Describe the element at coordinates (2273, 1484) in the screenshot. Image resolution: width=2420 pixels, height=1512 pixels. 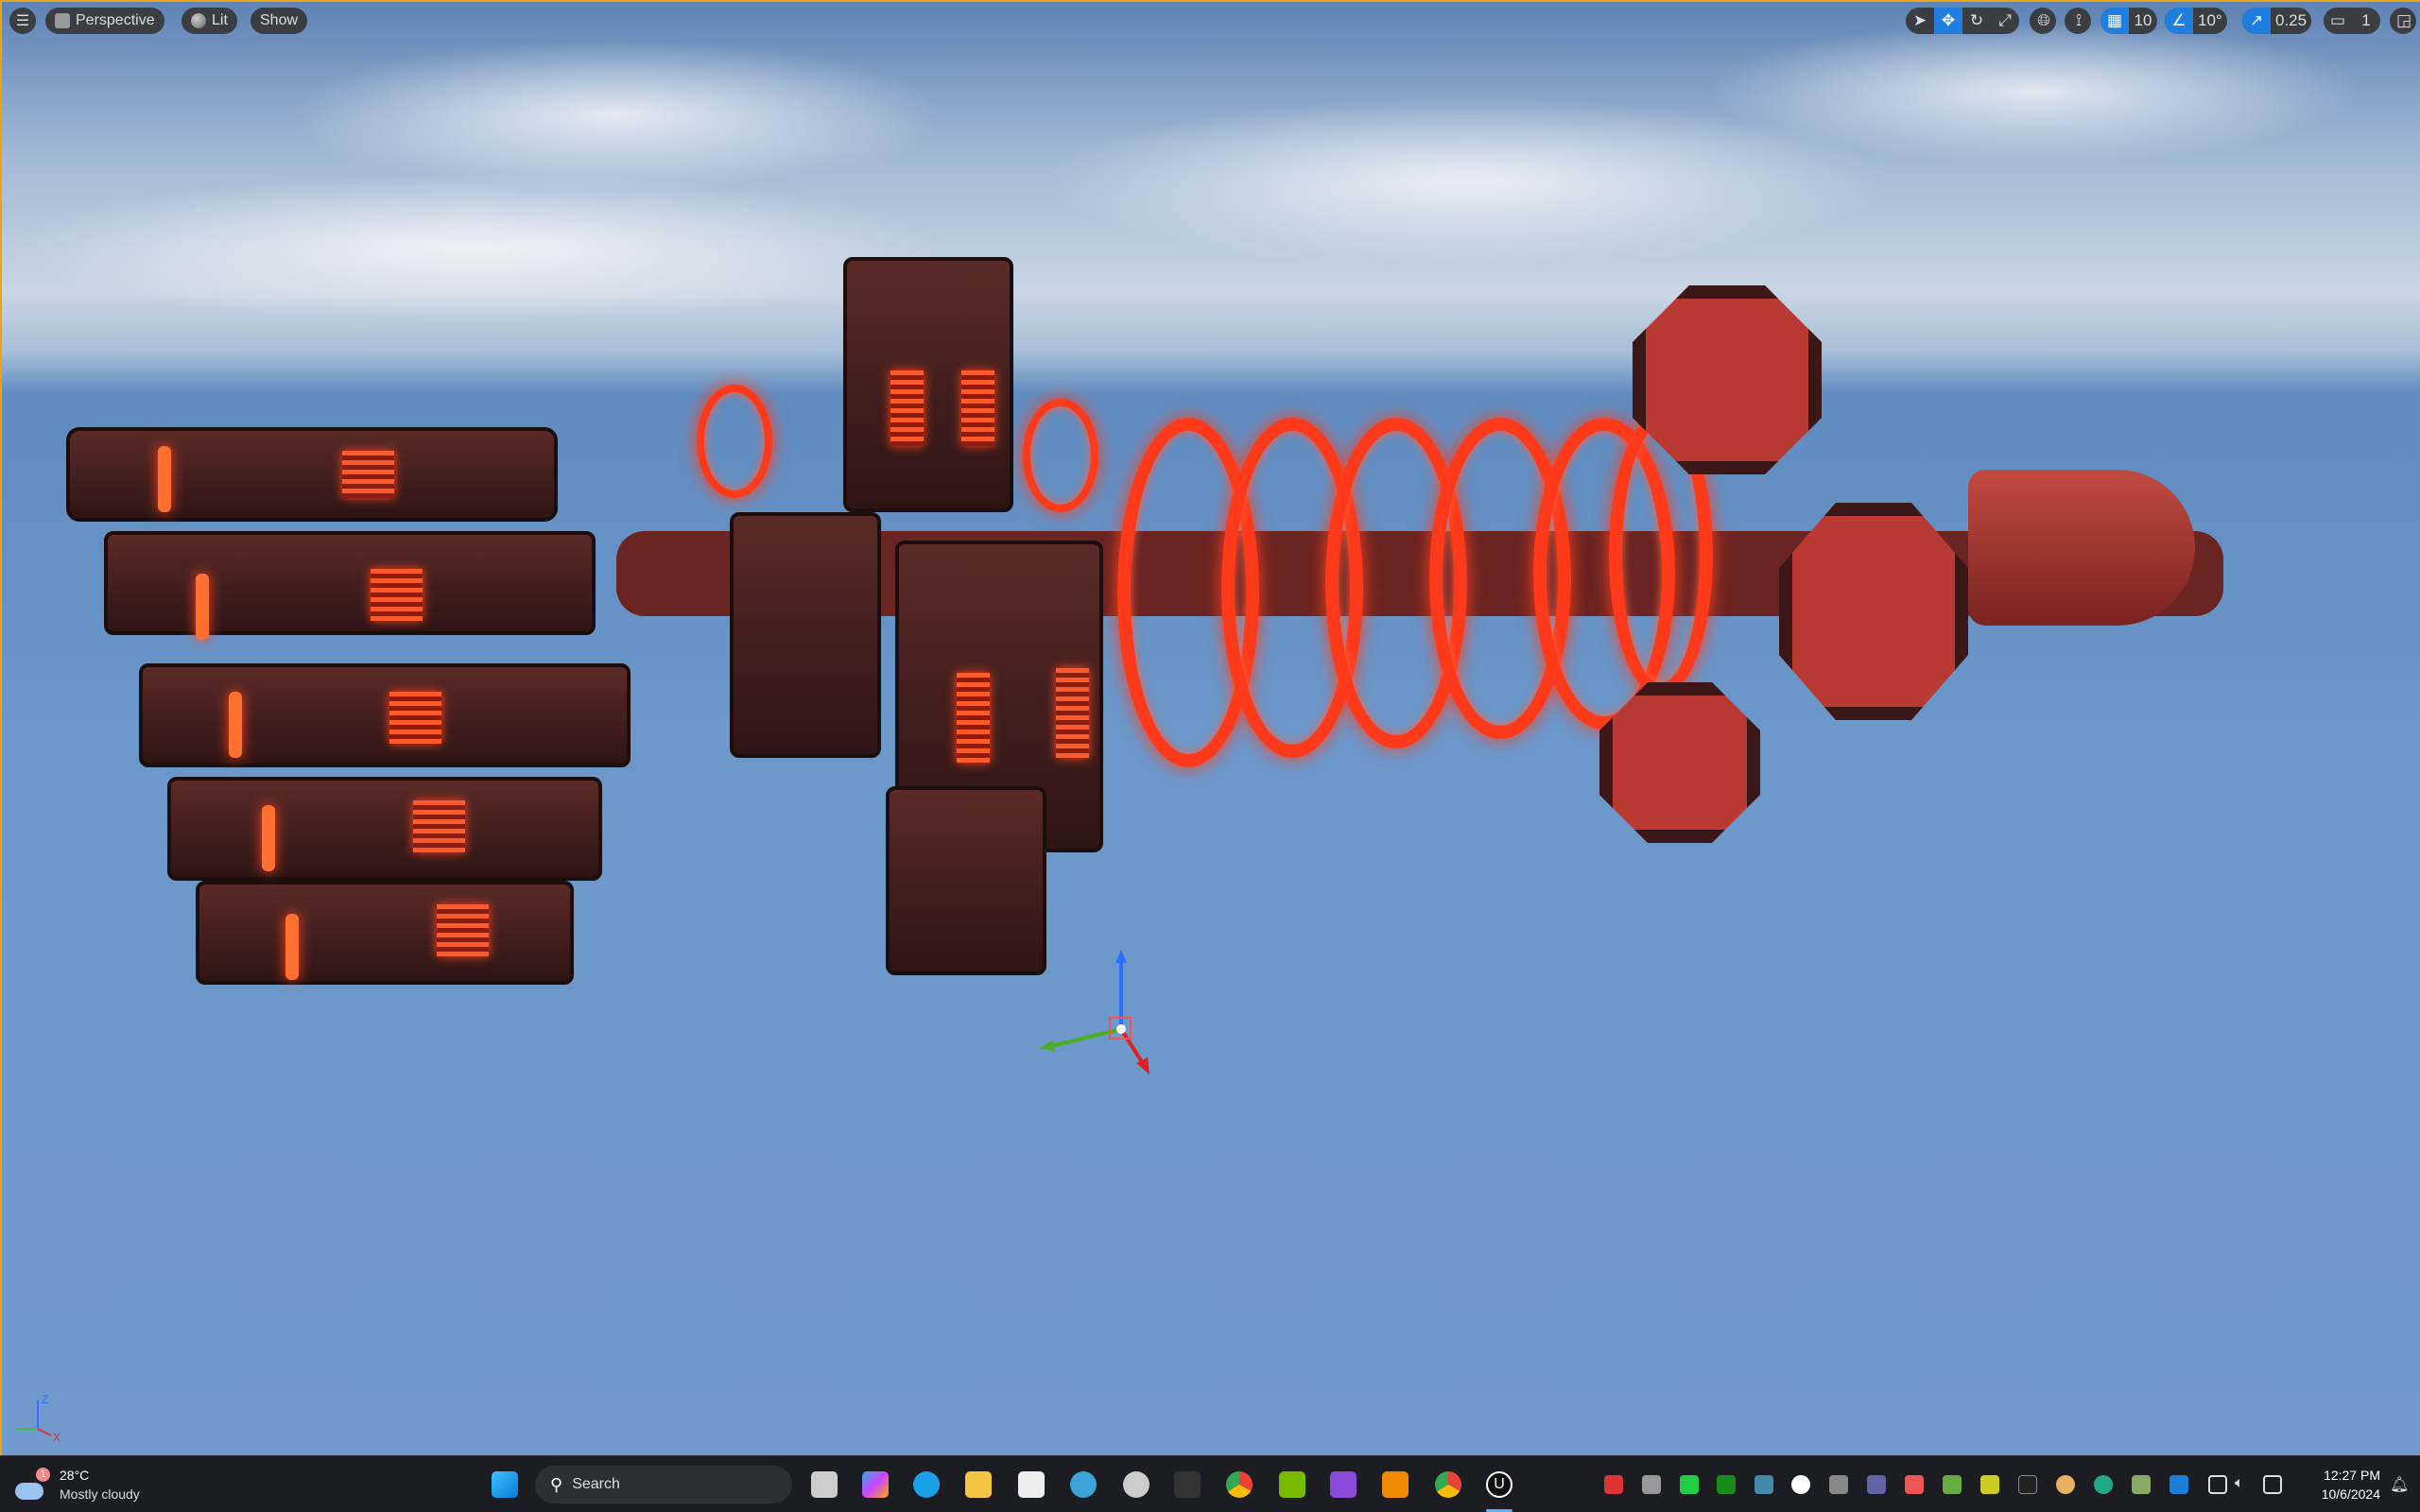
I see `battery-icon` at that location.